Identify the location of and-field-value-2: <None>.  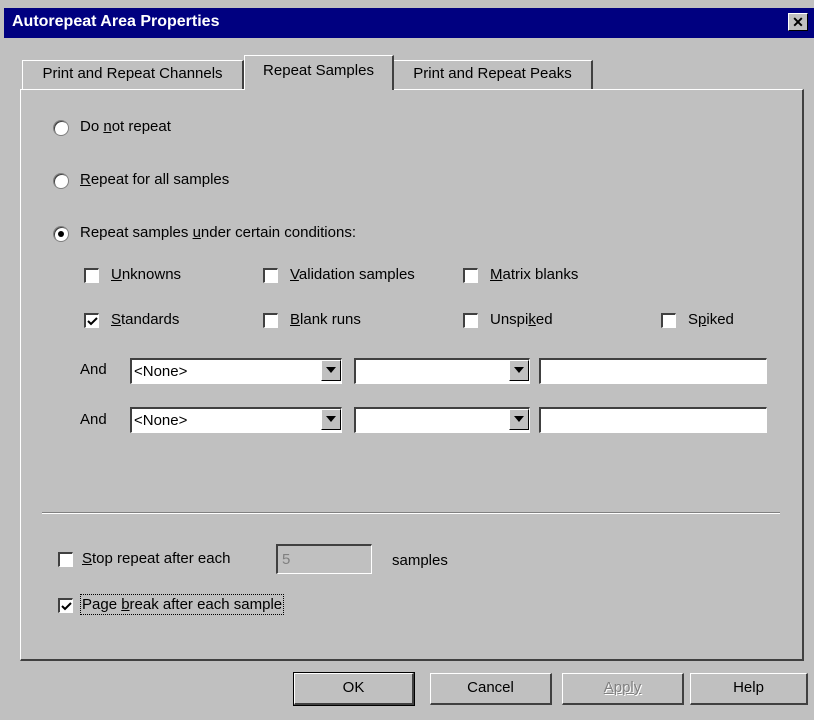
(161, 420).